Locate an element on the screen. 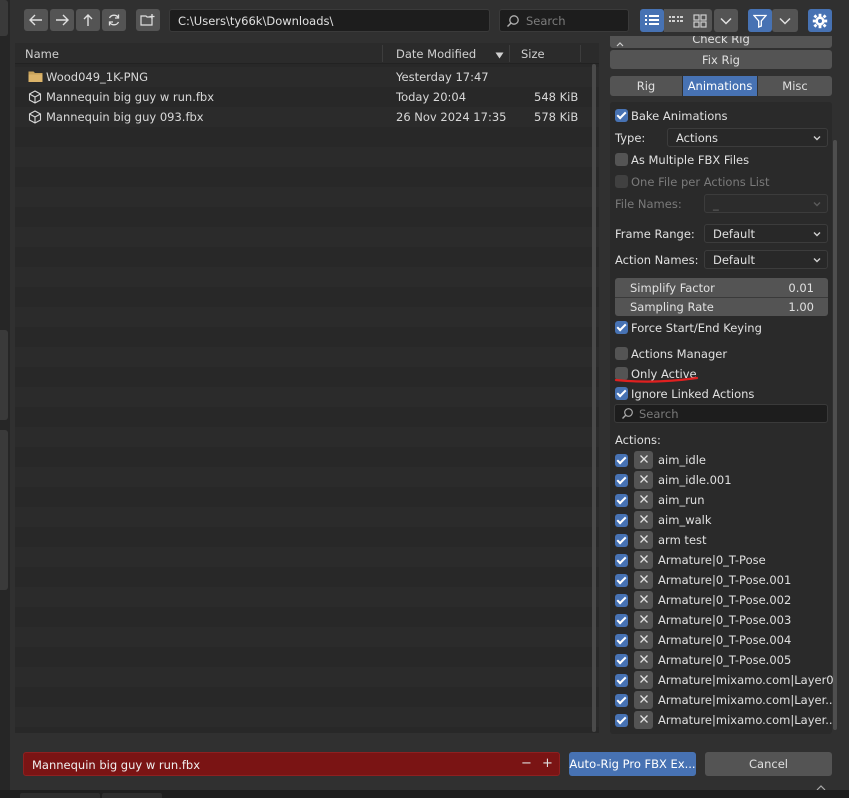 The width and height of the screenshot is (849, 798). path-field: C:\Users\ty66k\Downloads\ is located at coordinates (329, 20).